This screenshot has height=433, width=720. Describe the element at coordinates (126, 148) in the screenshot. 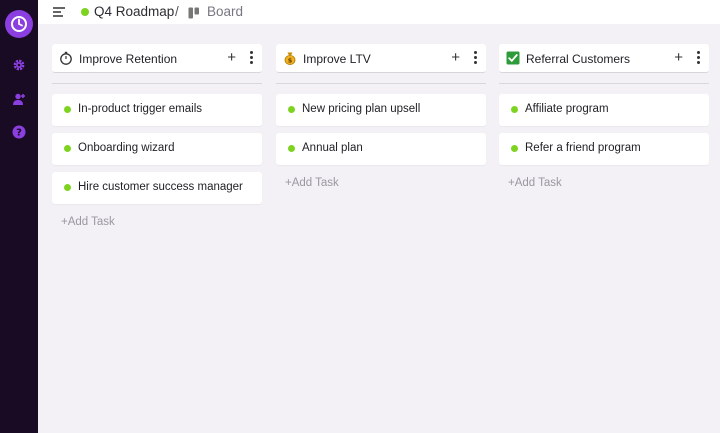

I see `task-label: Onboarding wizard` at that location.